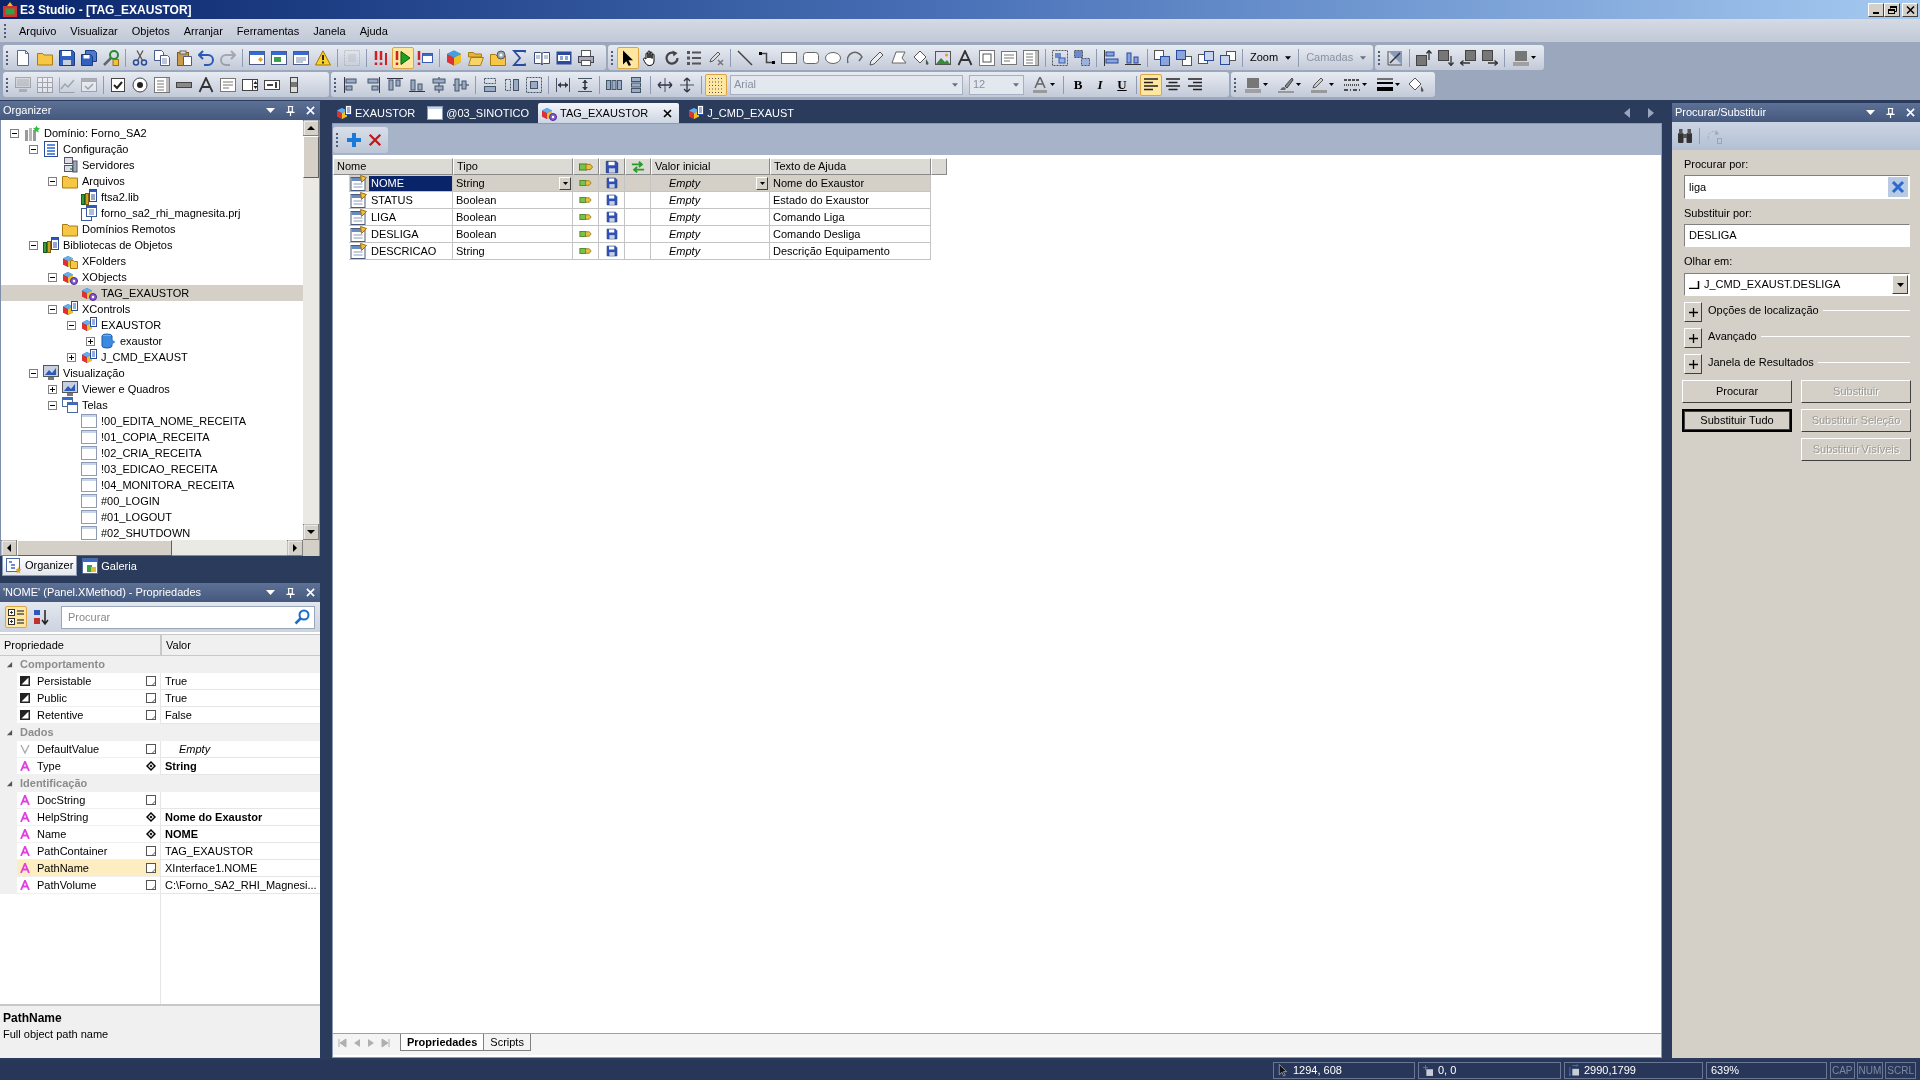  I want to click on plus-icon, so click(354, 140).